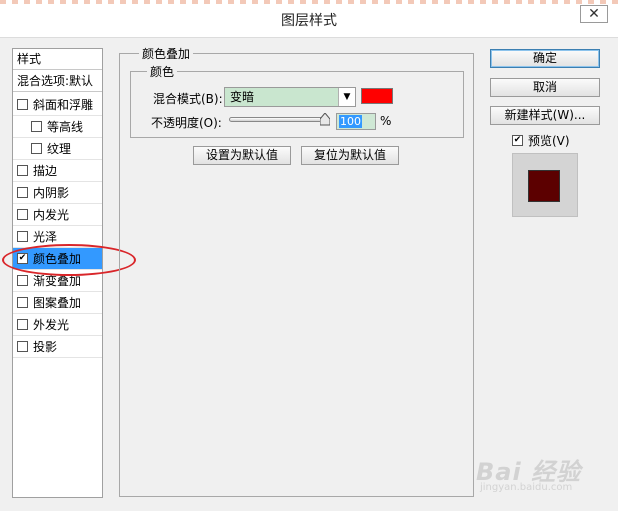 The height and width of the screenshot is (511, 618). I want to click on style-item: ✔ 颜色叠加, so click(57, 259).